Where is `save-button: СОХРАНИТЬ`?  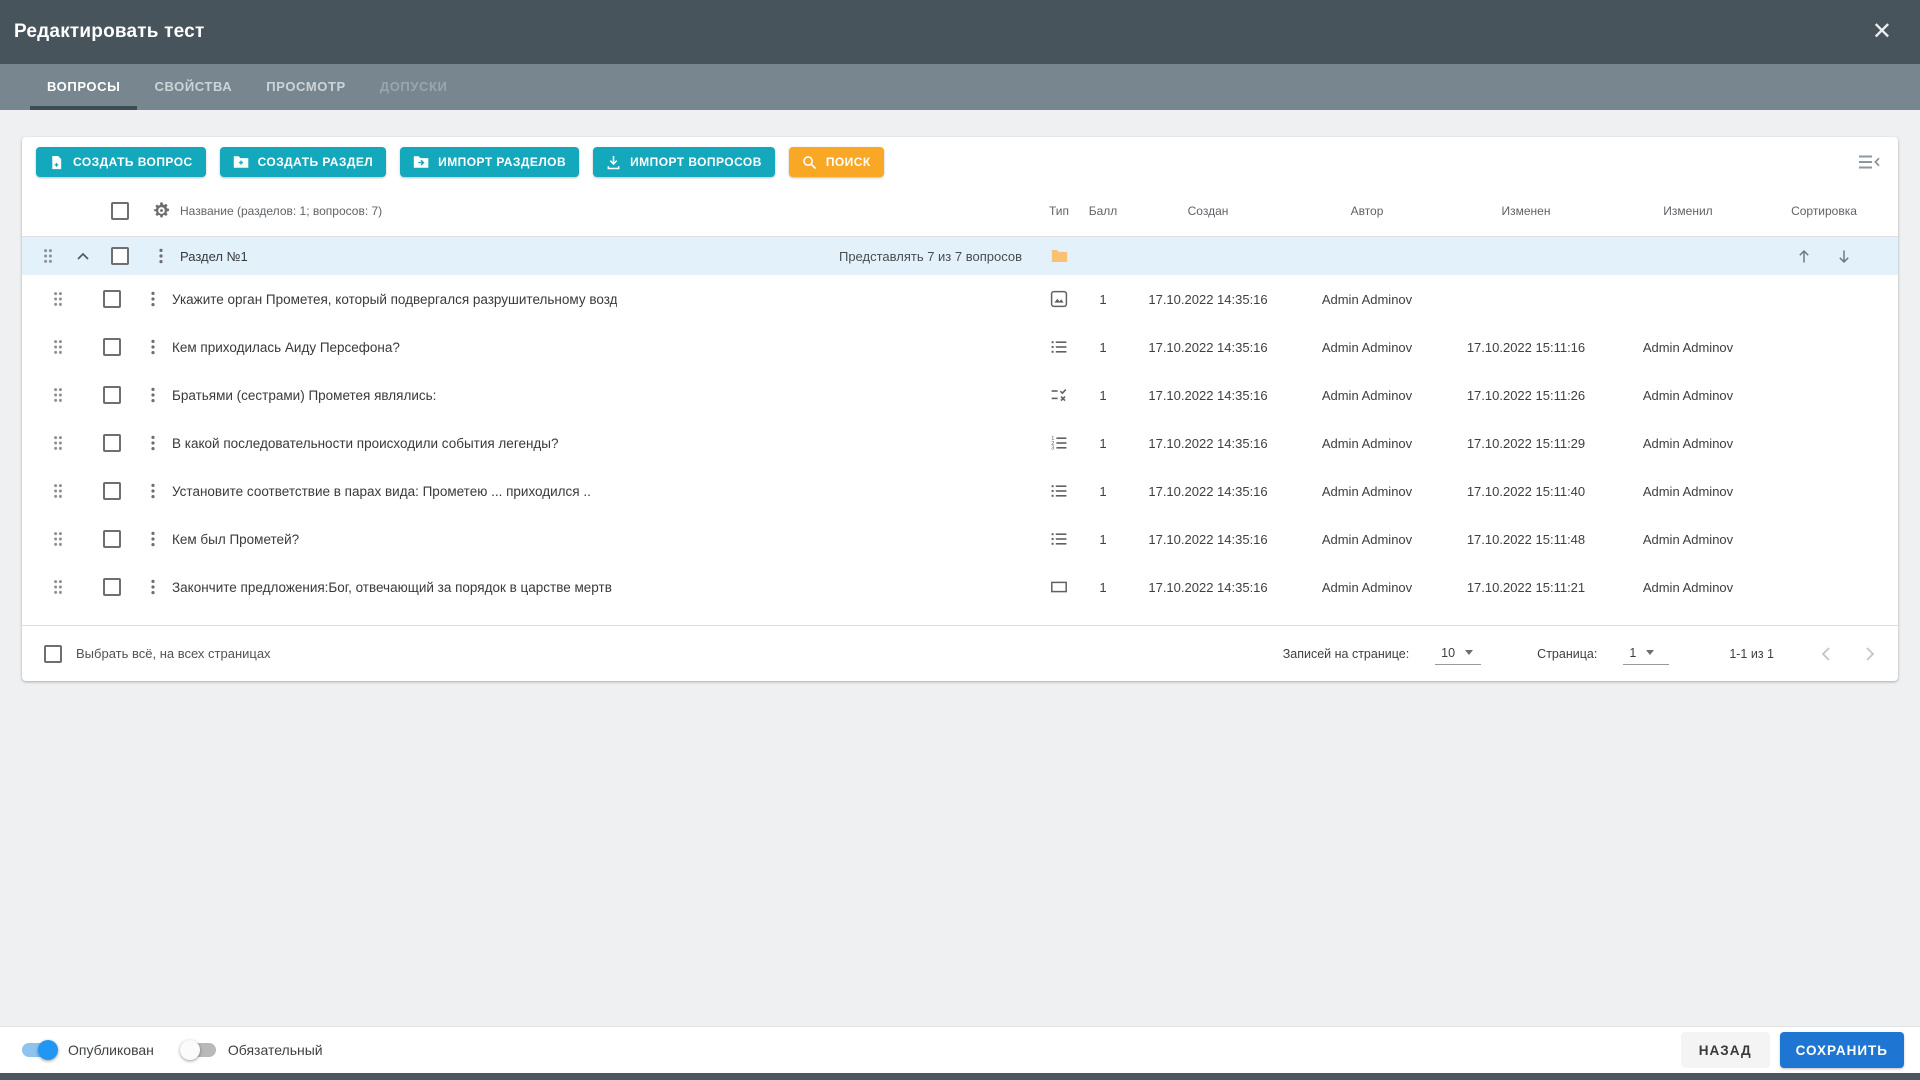 save-button: СОХРАНИТЬ is located at coordinates (1841, 1050).